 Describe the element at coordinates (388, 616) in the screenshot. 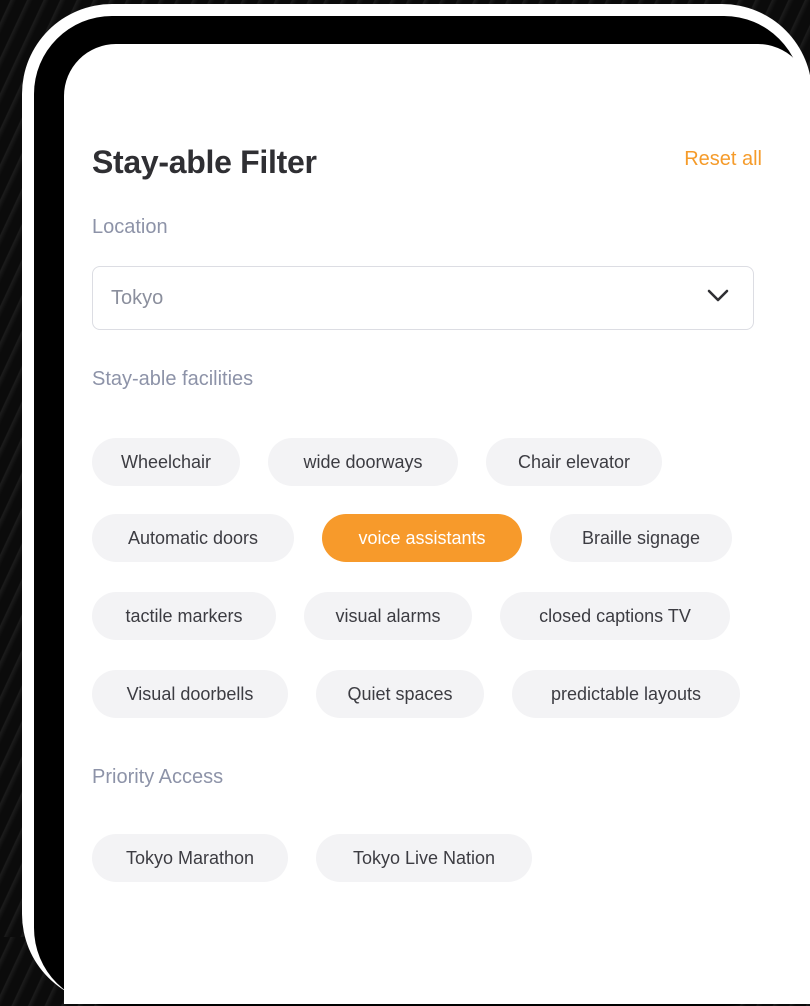

I see `chip-visual-alarms: visual alarms` at that location.